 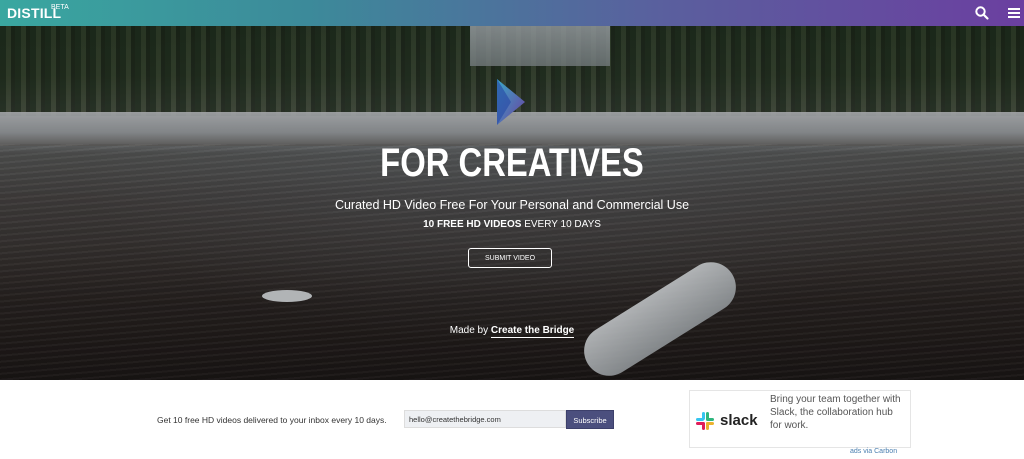 I want to click on top-nav-bar: DISTILL BETA, so click(x=512, y=13).